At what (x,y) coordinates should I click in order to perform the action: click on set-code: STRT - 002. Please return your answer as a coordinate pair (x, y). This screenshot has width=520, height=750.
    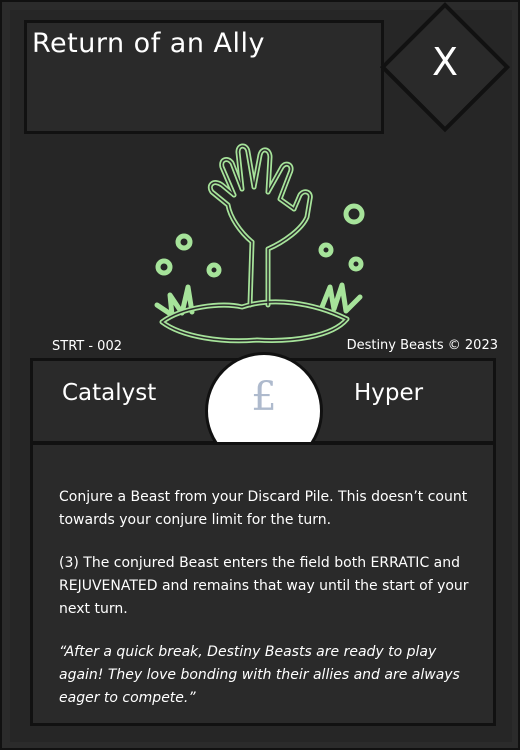
    Looking at the image, I should click on (87, 346).